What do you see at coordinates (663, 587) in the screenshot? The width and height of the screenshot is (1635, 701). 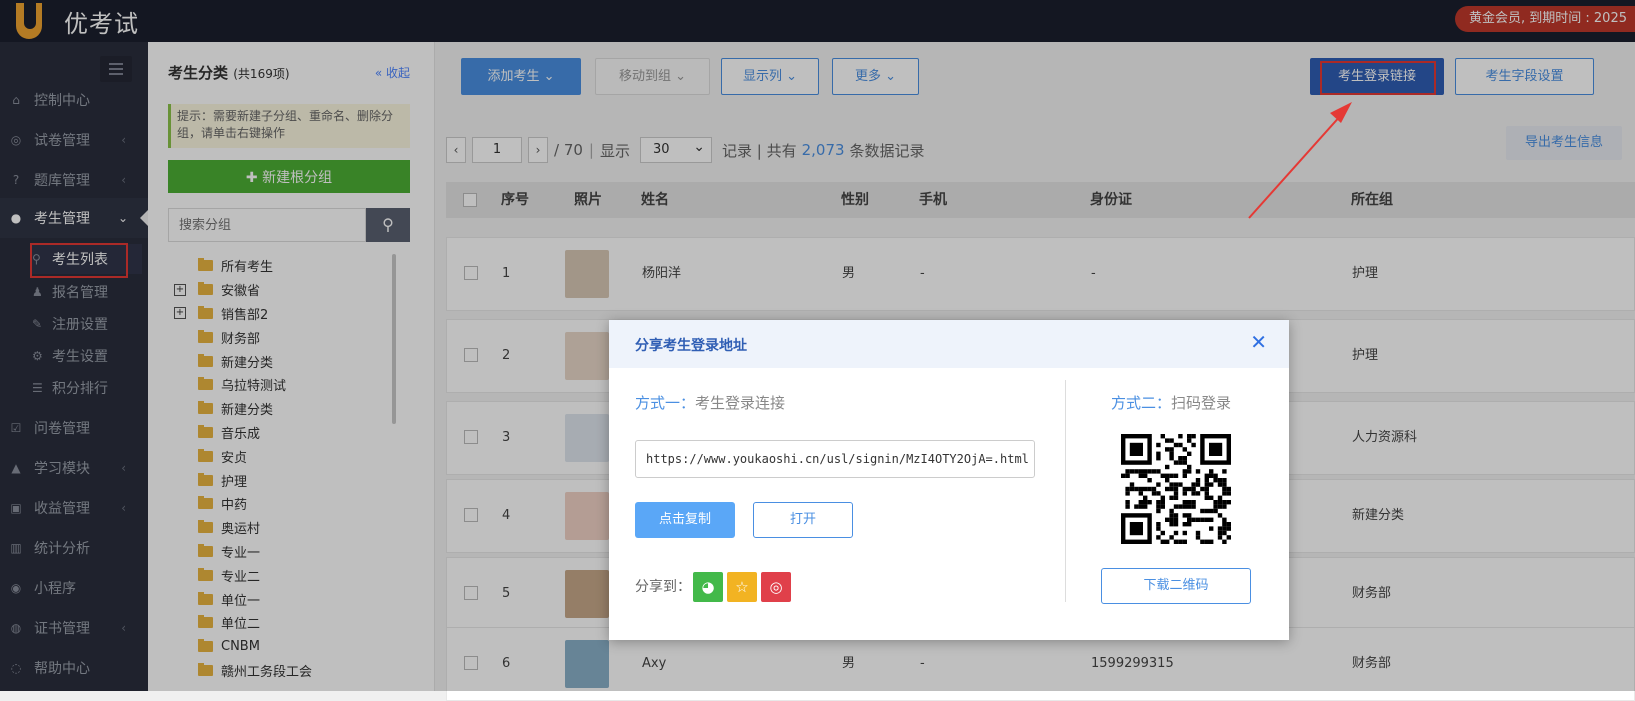 I see `share-to-label: 分享到：` at bounding box center [663, 587].